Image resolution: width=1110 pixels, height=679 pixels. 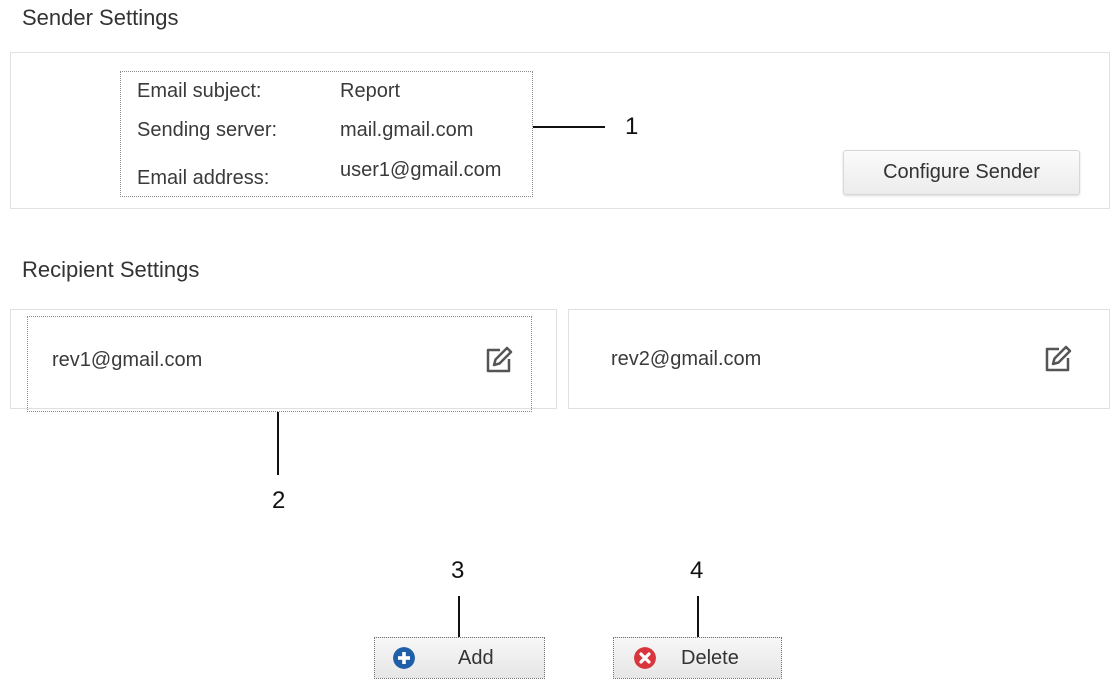 I want to click on callout-4-number: 4, so click(x=697, y=570).